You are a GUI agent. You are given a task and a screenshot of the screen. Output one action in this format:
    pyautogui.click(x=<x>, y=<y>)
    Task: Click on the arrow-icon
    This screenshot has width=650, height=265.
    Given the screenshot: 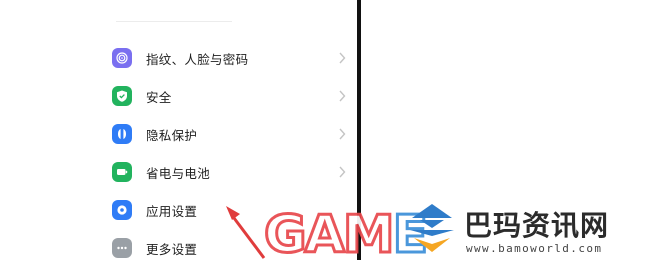 What is the action you would take?
    pyautogui.click(x=246, y=232)
    